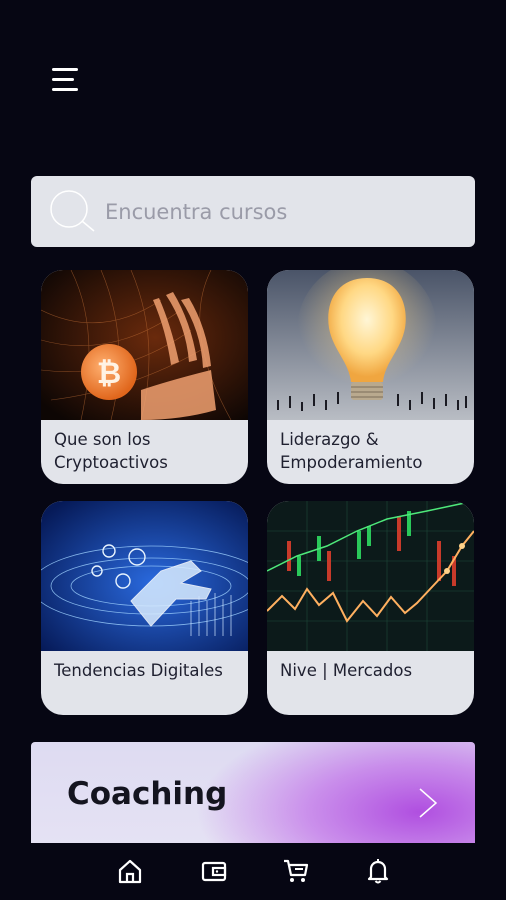  I want to click on chevron-right-icon, so click(428, 803).